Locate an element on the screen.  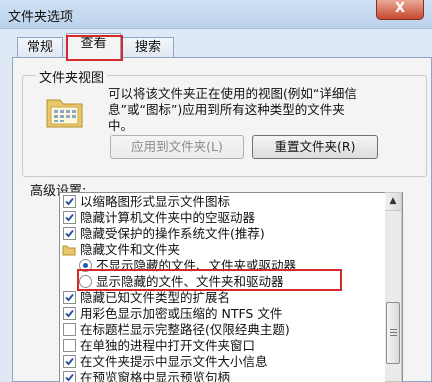
tab-general-label: 常规 is located at coordinates (39, 47).